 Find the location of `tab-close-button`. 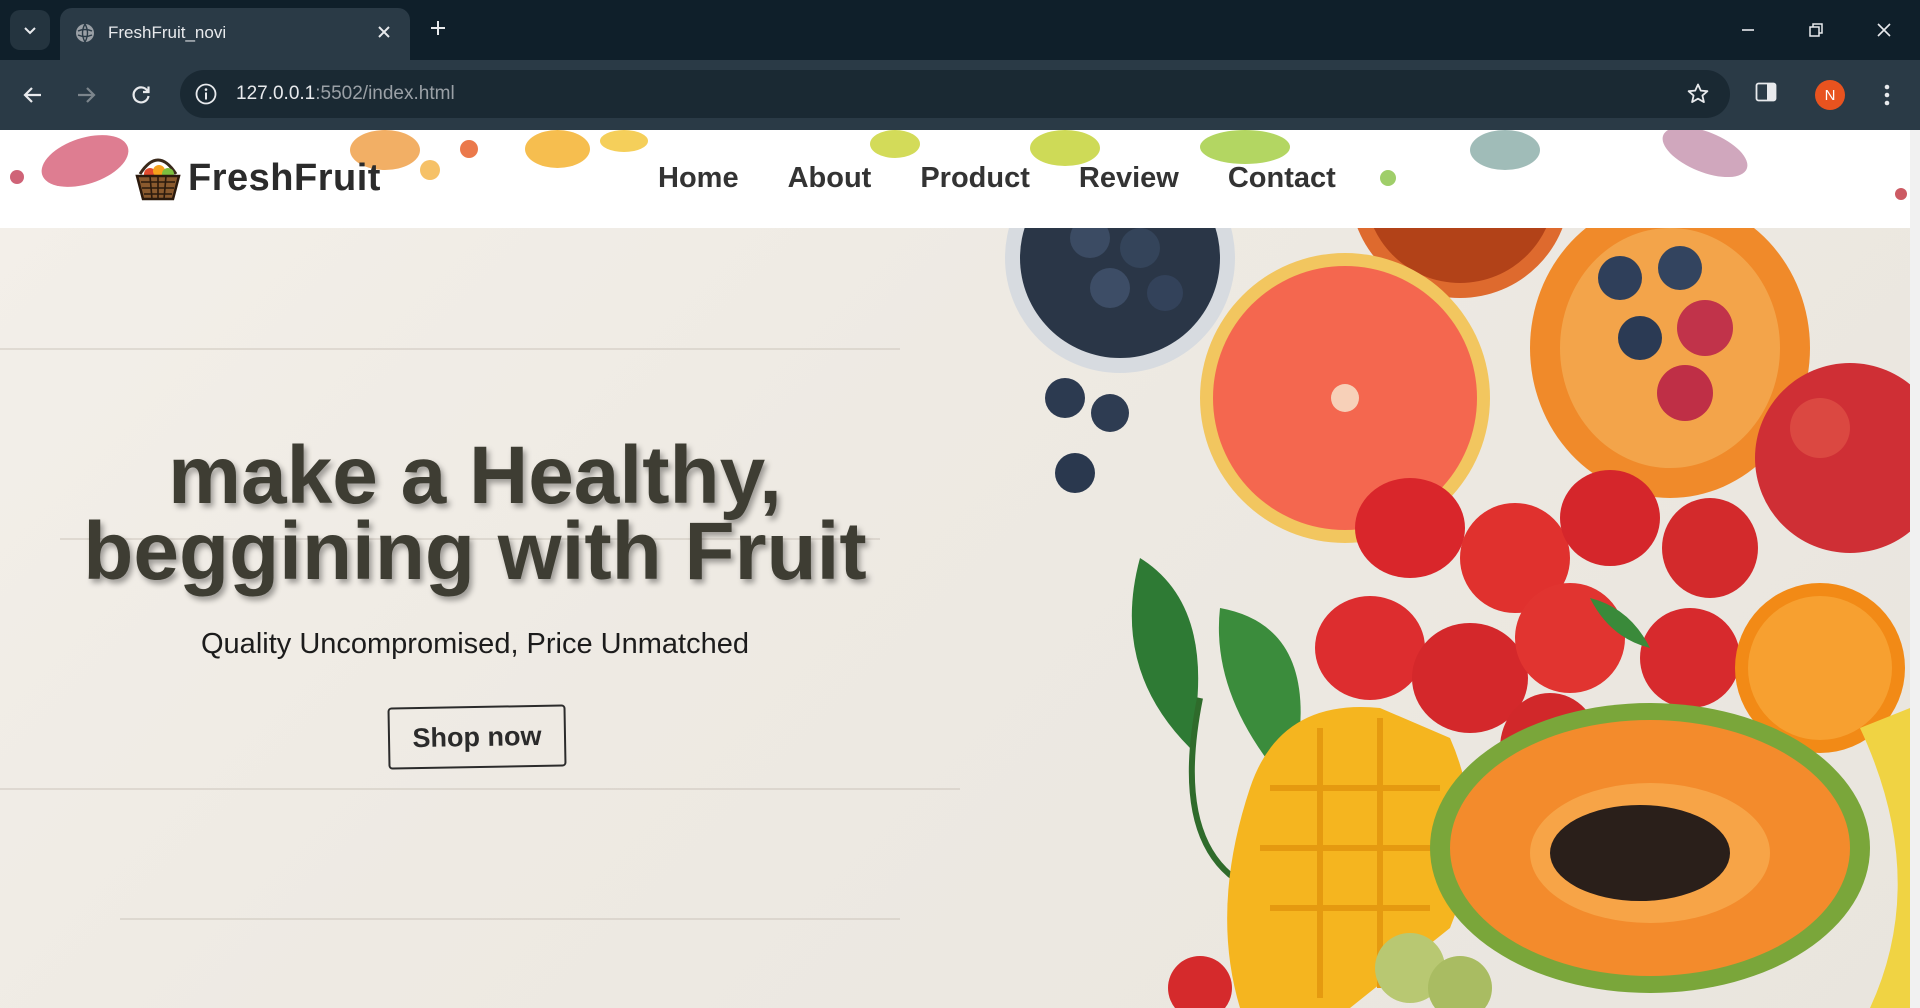

tab-close-button is located at coordinates (384, 32).